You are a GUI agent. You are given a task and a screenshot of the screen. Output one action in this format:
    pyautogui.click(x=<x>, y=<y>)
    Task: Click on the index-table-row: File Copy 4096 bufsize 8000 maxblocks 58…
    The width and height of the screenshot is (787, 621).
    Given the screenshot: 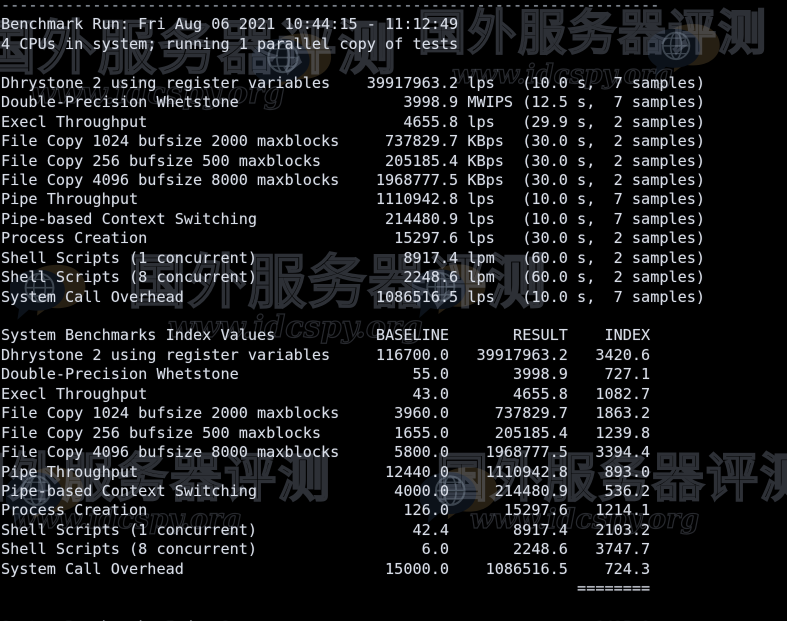 What is the action you would take?
    pyautogui.click(x=326, y=452)
    